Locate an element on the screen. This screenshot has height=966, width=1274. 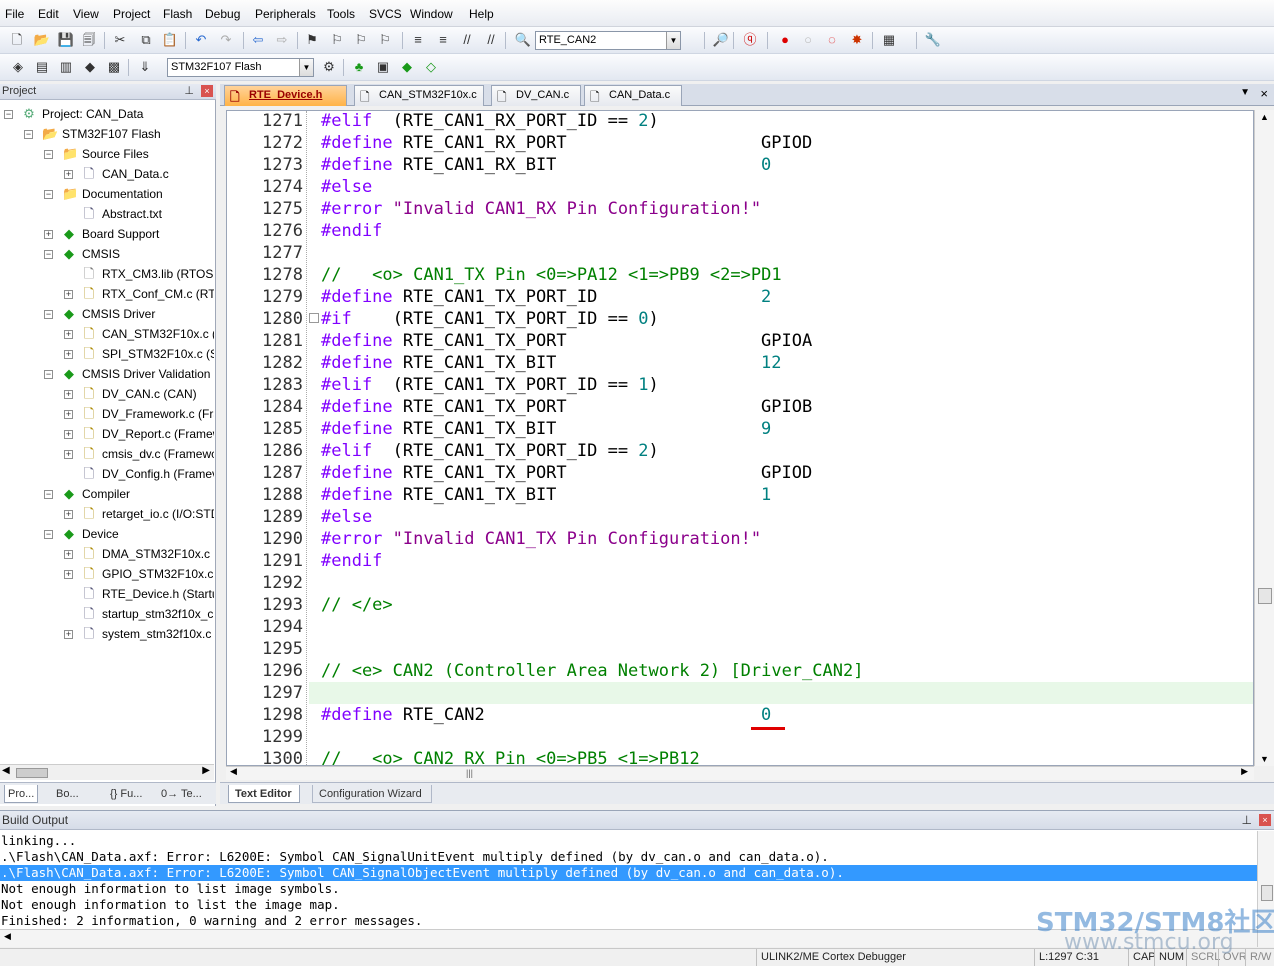
menu-file: File is located at coordinates (14, 14).